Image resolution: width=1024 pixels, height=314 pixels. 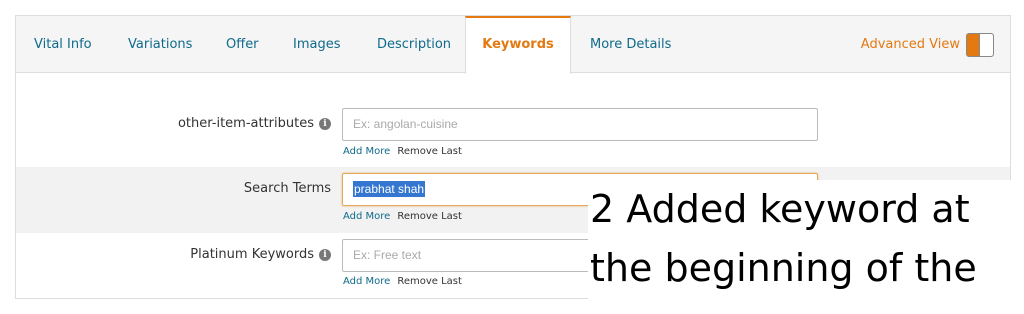 I want to click on tab-more-details: More Details, so click(x=630, y=44).